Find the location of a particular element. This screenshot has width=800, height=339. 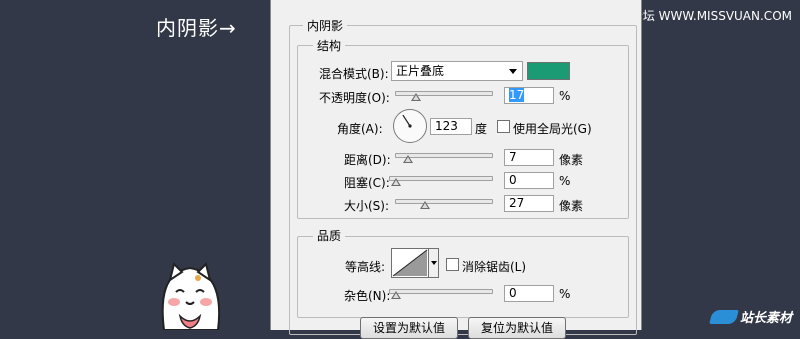

size-input: 27 is located at coordinates (529, 203).